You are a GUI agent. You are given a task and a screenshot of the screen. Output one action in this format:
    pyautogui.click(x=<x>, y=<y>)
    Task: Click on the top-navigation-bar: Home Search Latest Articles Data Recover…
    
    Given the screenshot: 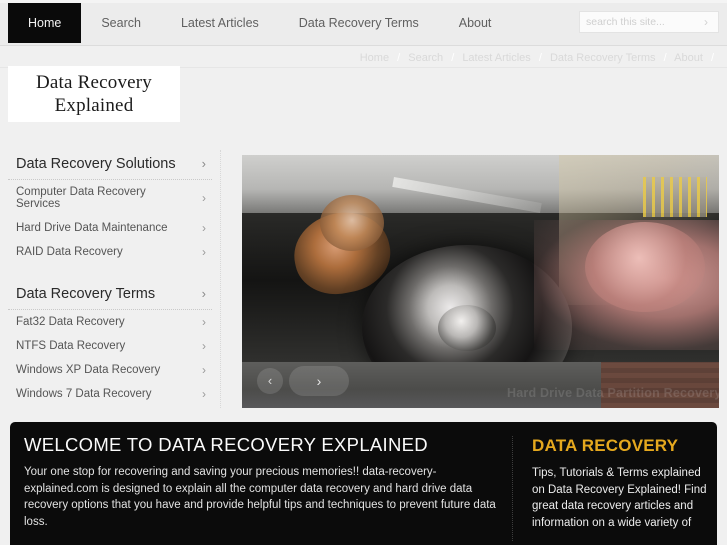 What is the action you would take?
    pyautogui.click(x=363, y=23)
    